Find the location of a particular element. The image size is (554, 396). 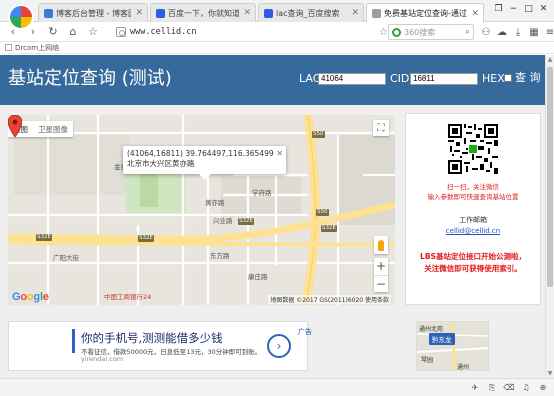

home-icon: ⌂ is located at coordinates (73, 32).